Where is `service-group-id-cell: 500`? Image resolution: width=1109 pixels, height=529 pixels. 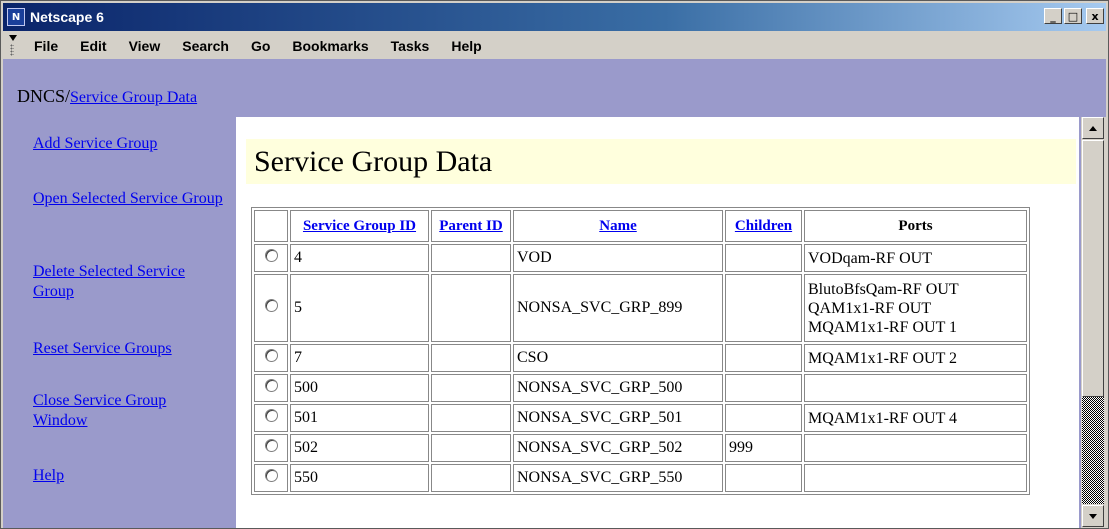 service-group-id-cell: 500 is located at coordinates (359, 388).